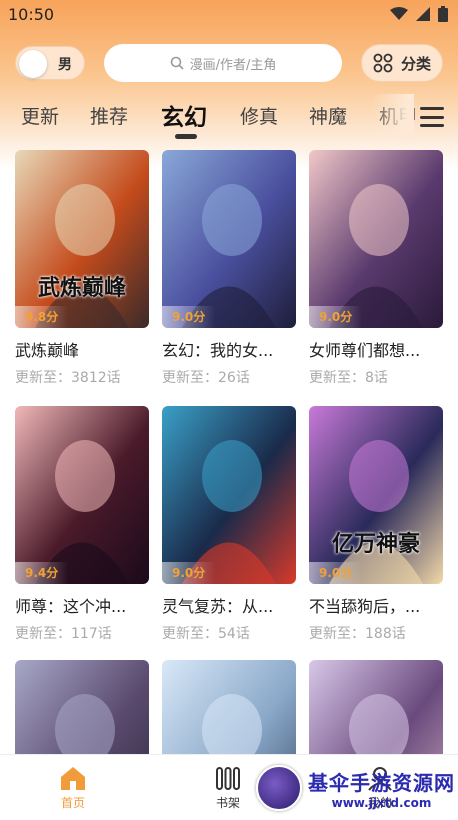  I want to click on tab-active-indicator, so click(186, 136).